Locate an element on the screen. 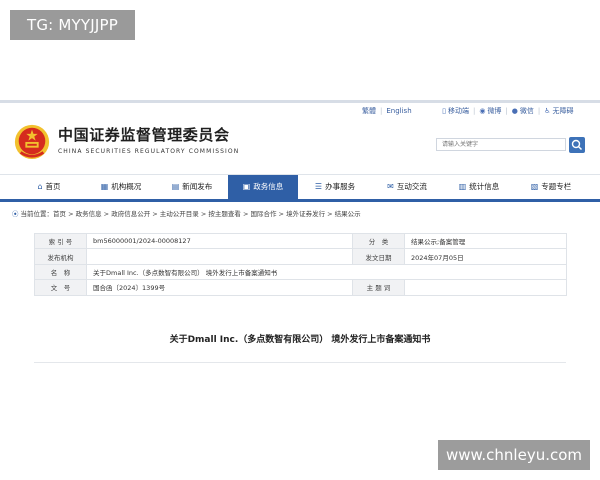 This screenshot has width=600, height=480. chat-icon: ✉ is located at coordinates (390, 186).